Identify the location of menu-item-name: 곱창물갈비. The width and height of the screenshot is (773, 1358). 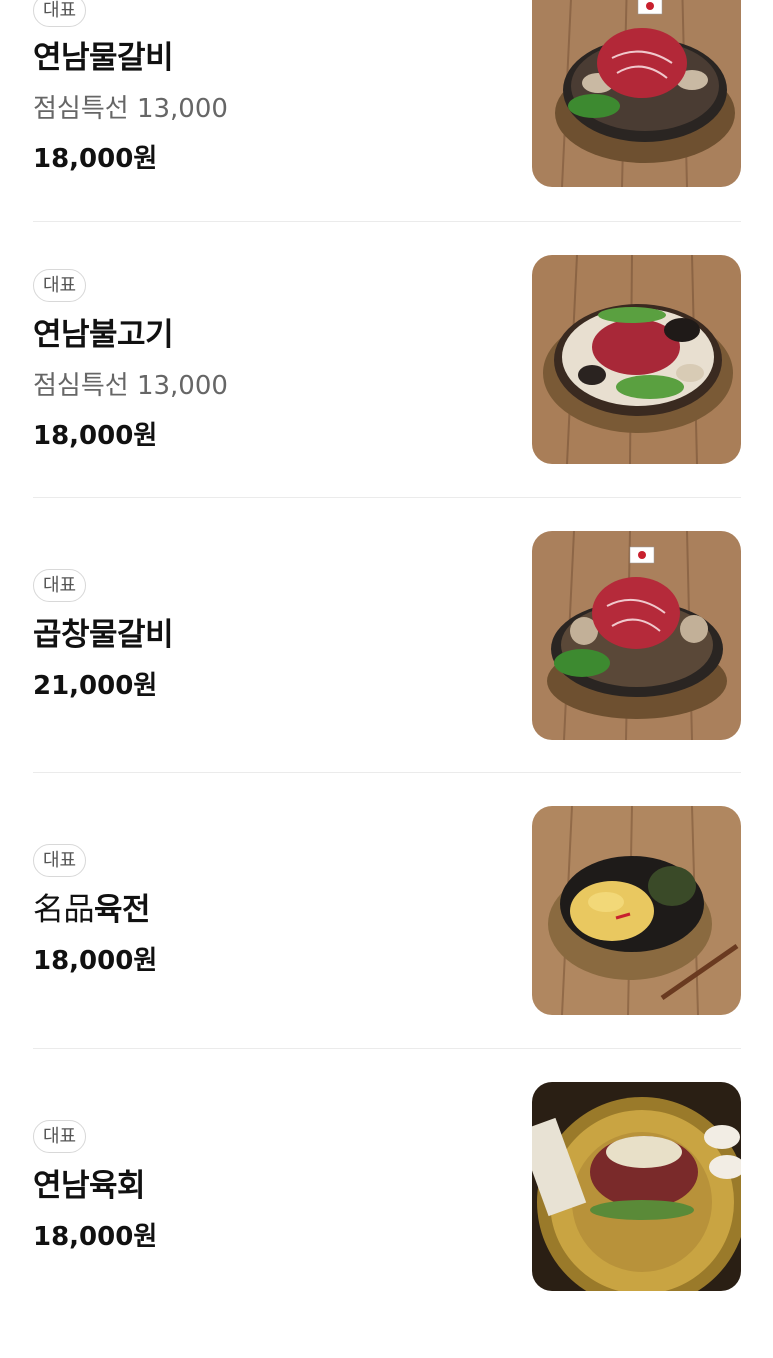
(103, 635).